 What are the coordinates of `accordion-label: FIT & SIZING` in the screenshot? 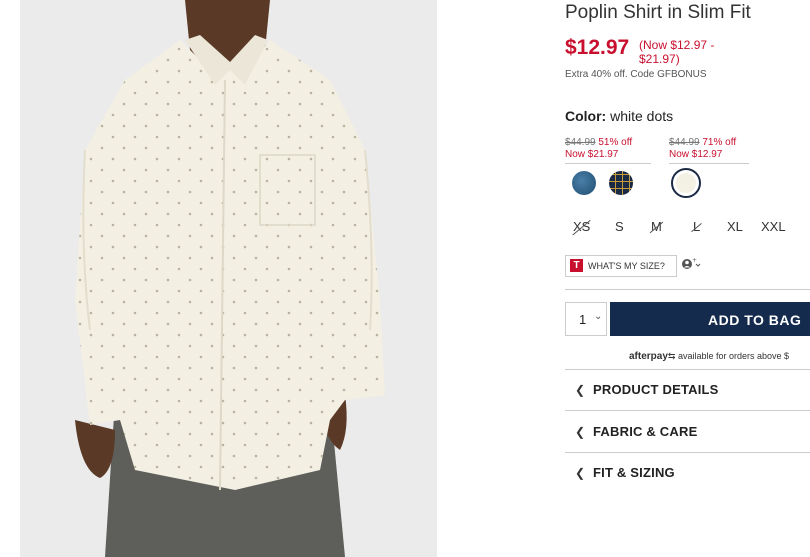 It's located at (634, 472).